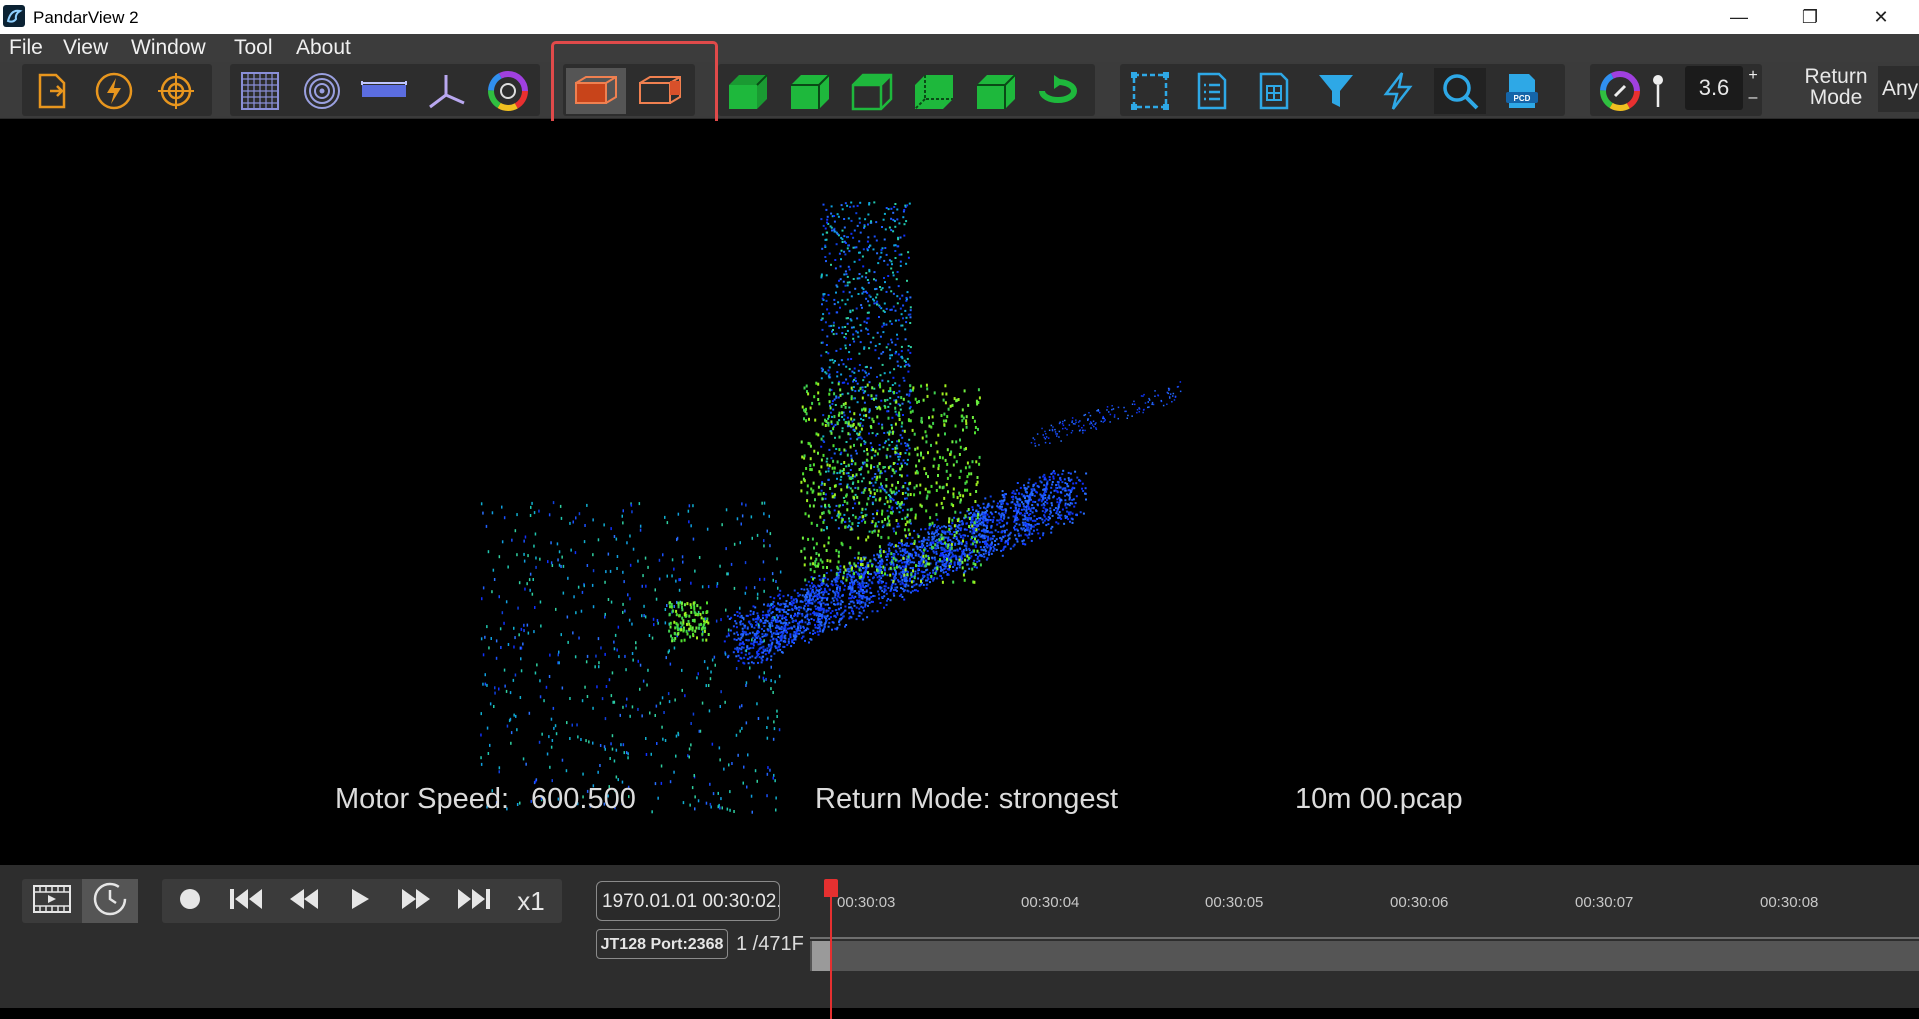 The height and width of the screenshot is (1019, 1919). I want to click on rotate-icon, so click(1058, 91).